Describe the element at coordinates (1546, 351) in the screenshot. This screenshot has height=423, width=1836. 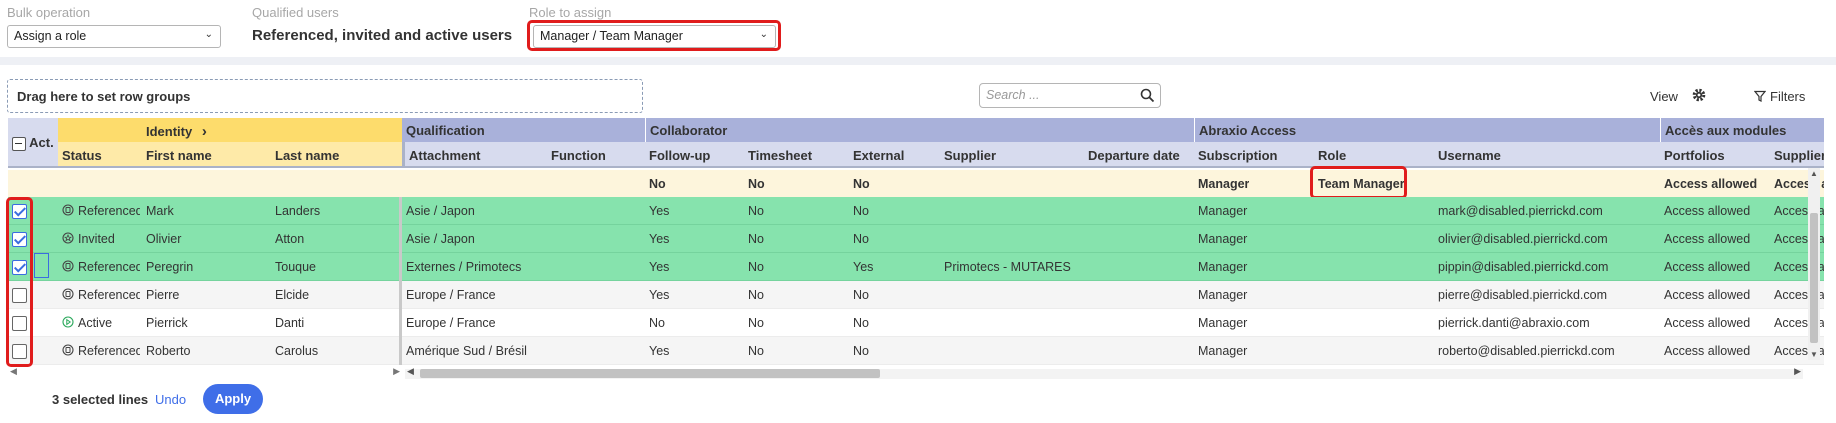
I see `username-cell: roberto@disabled.pierrickd.com` at that location.